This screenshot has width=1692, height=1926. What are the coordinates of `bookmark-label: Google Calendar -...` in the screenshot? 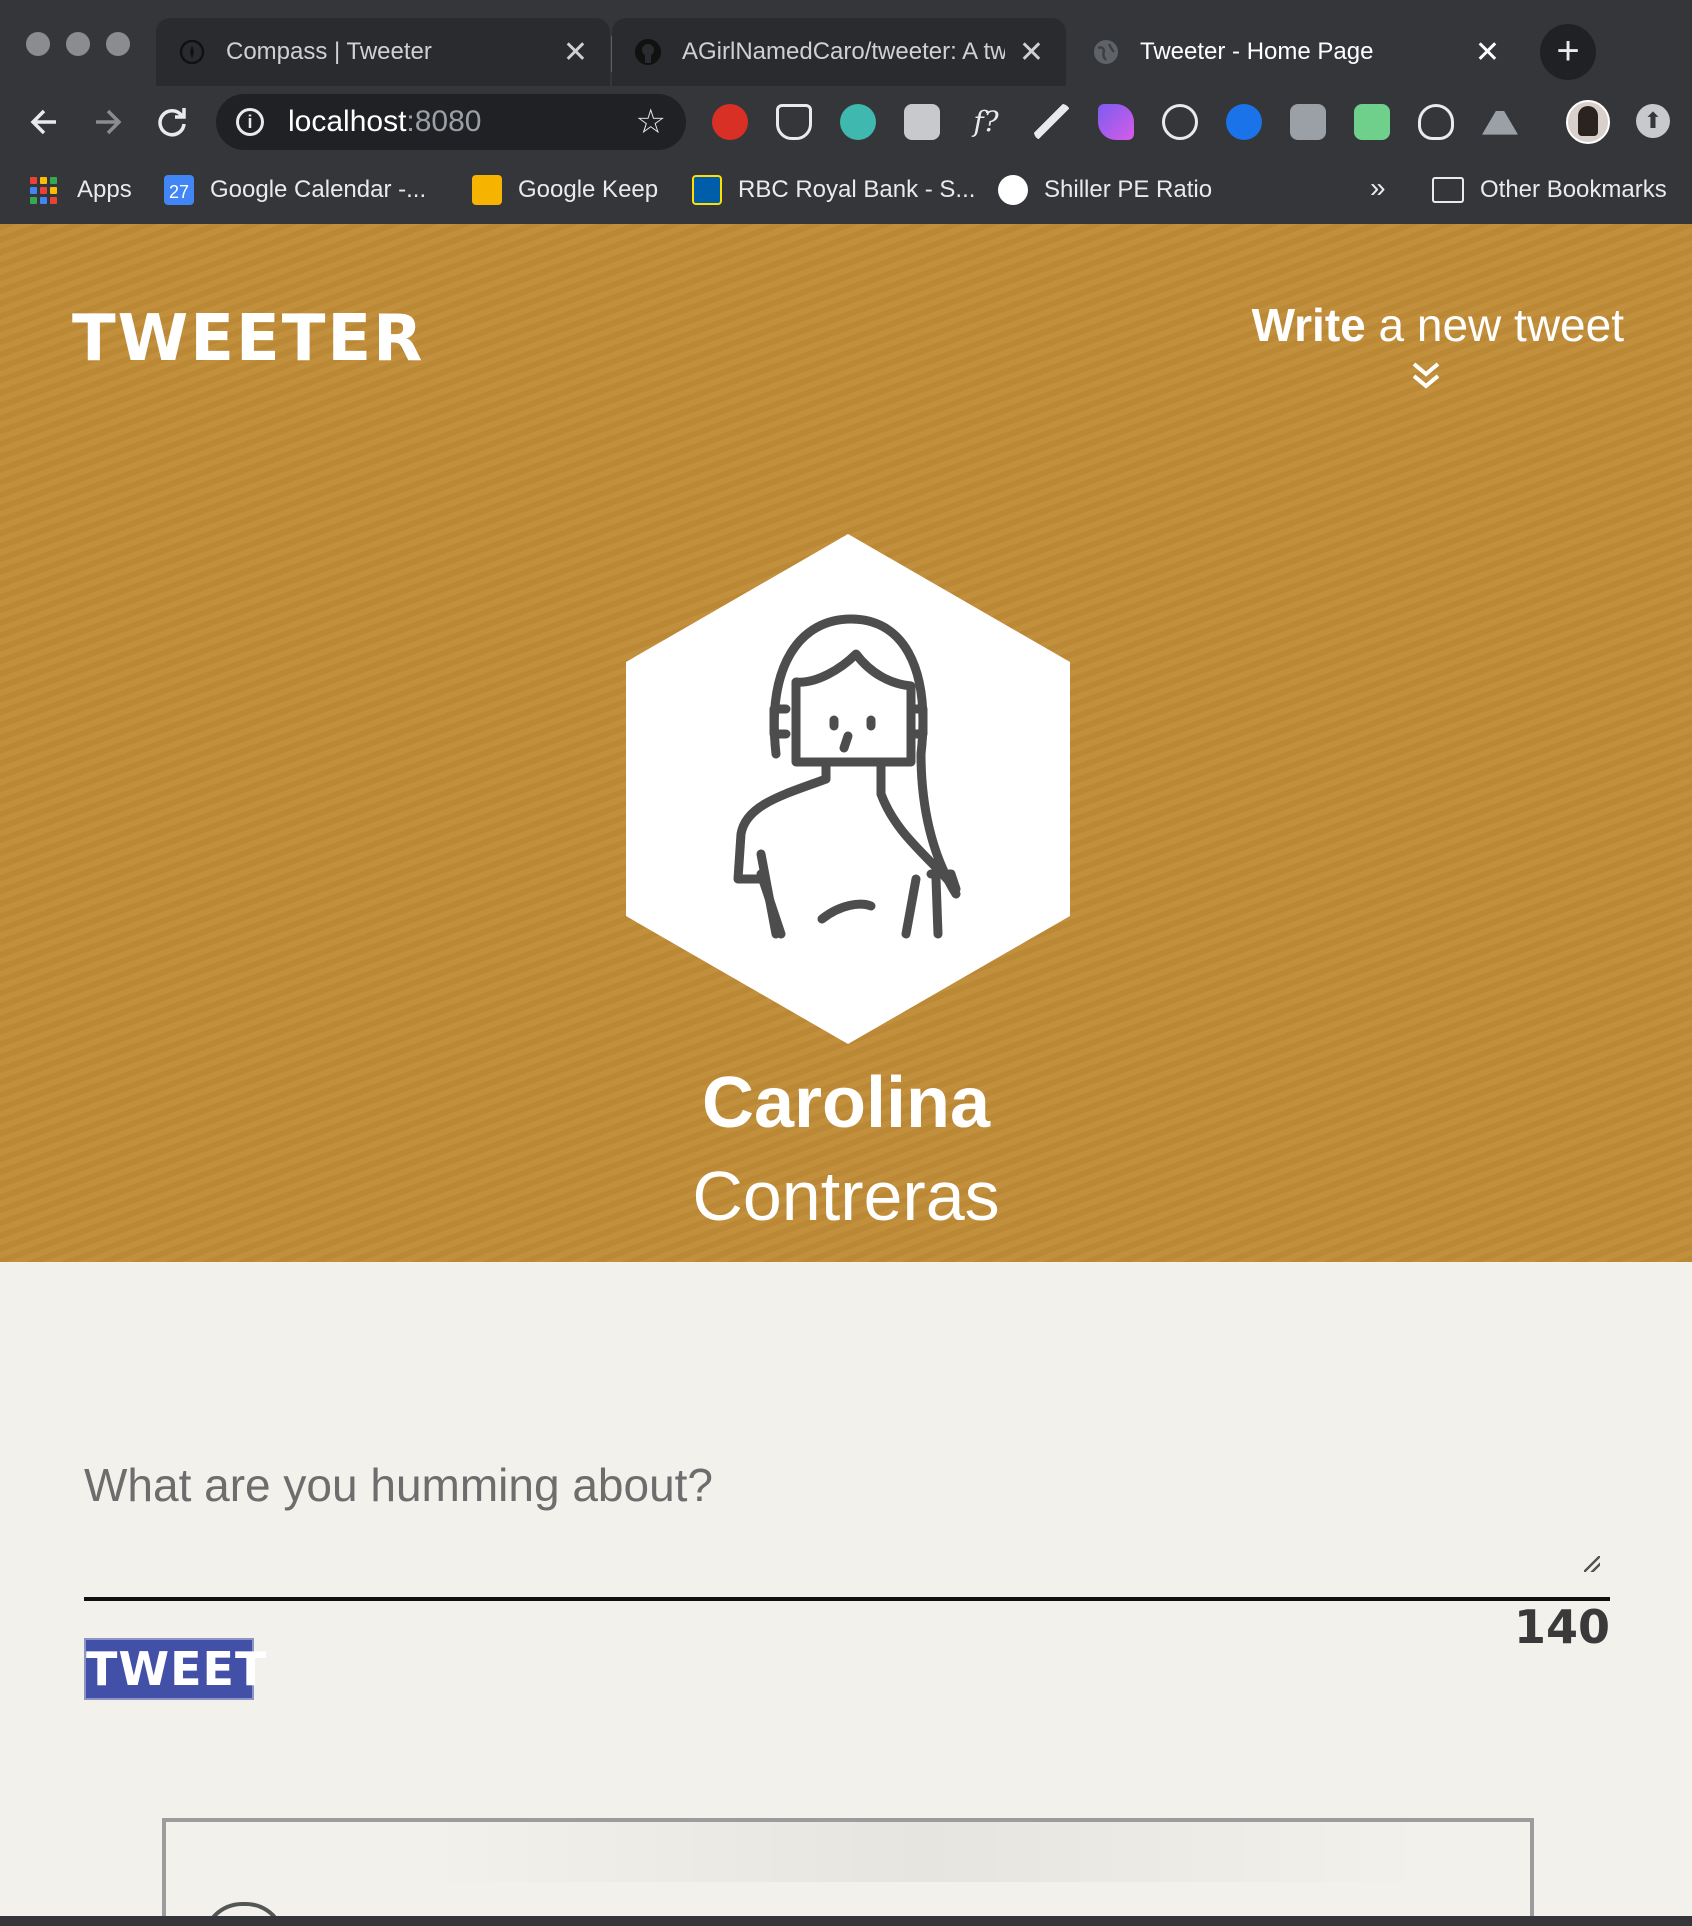 It's located at (318, 189).